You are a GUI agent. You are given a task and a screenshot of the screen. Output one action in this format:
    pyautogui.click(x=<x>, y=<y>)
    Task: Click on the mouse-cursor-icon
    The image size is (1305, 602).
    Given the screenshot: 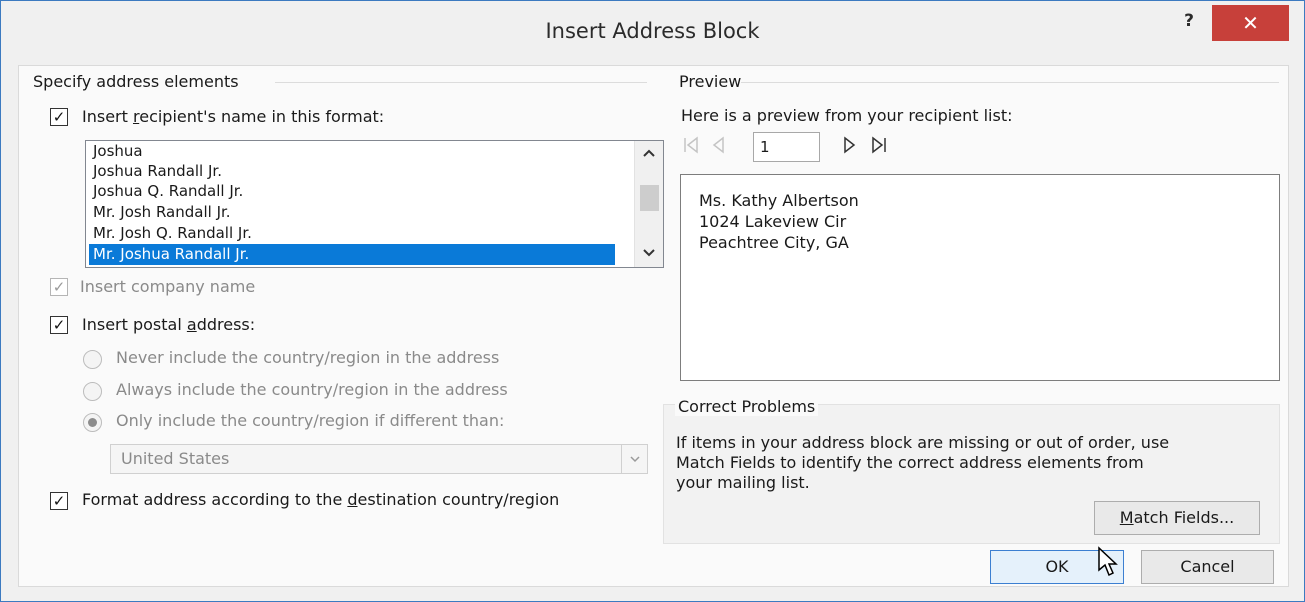 What is the action you would take?
    pyautogui.click(x=1108, y=564)
    